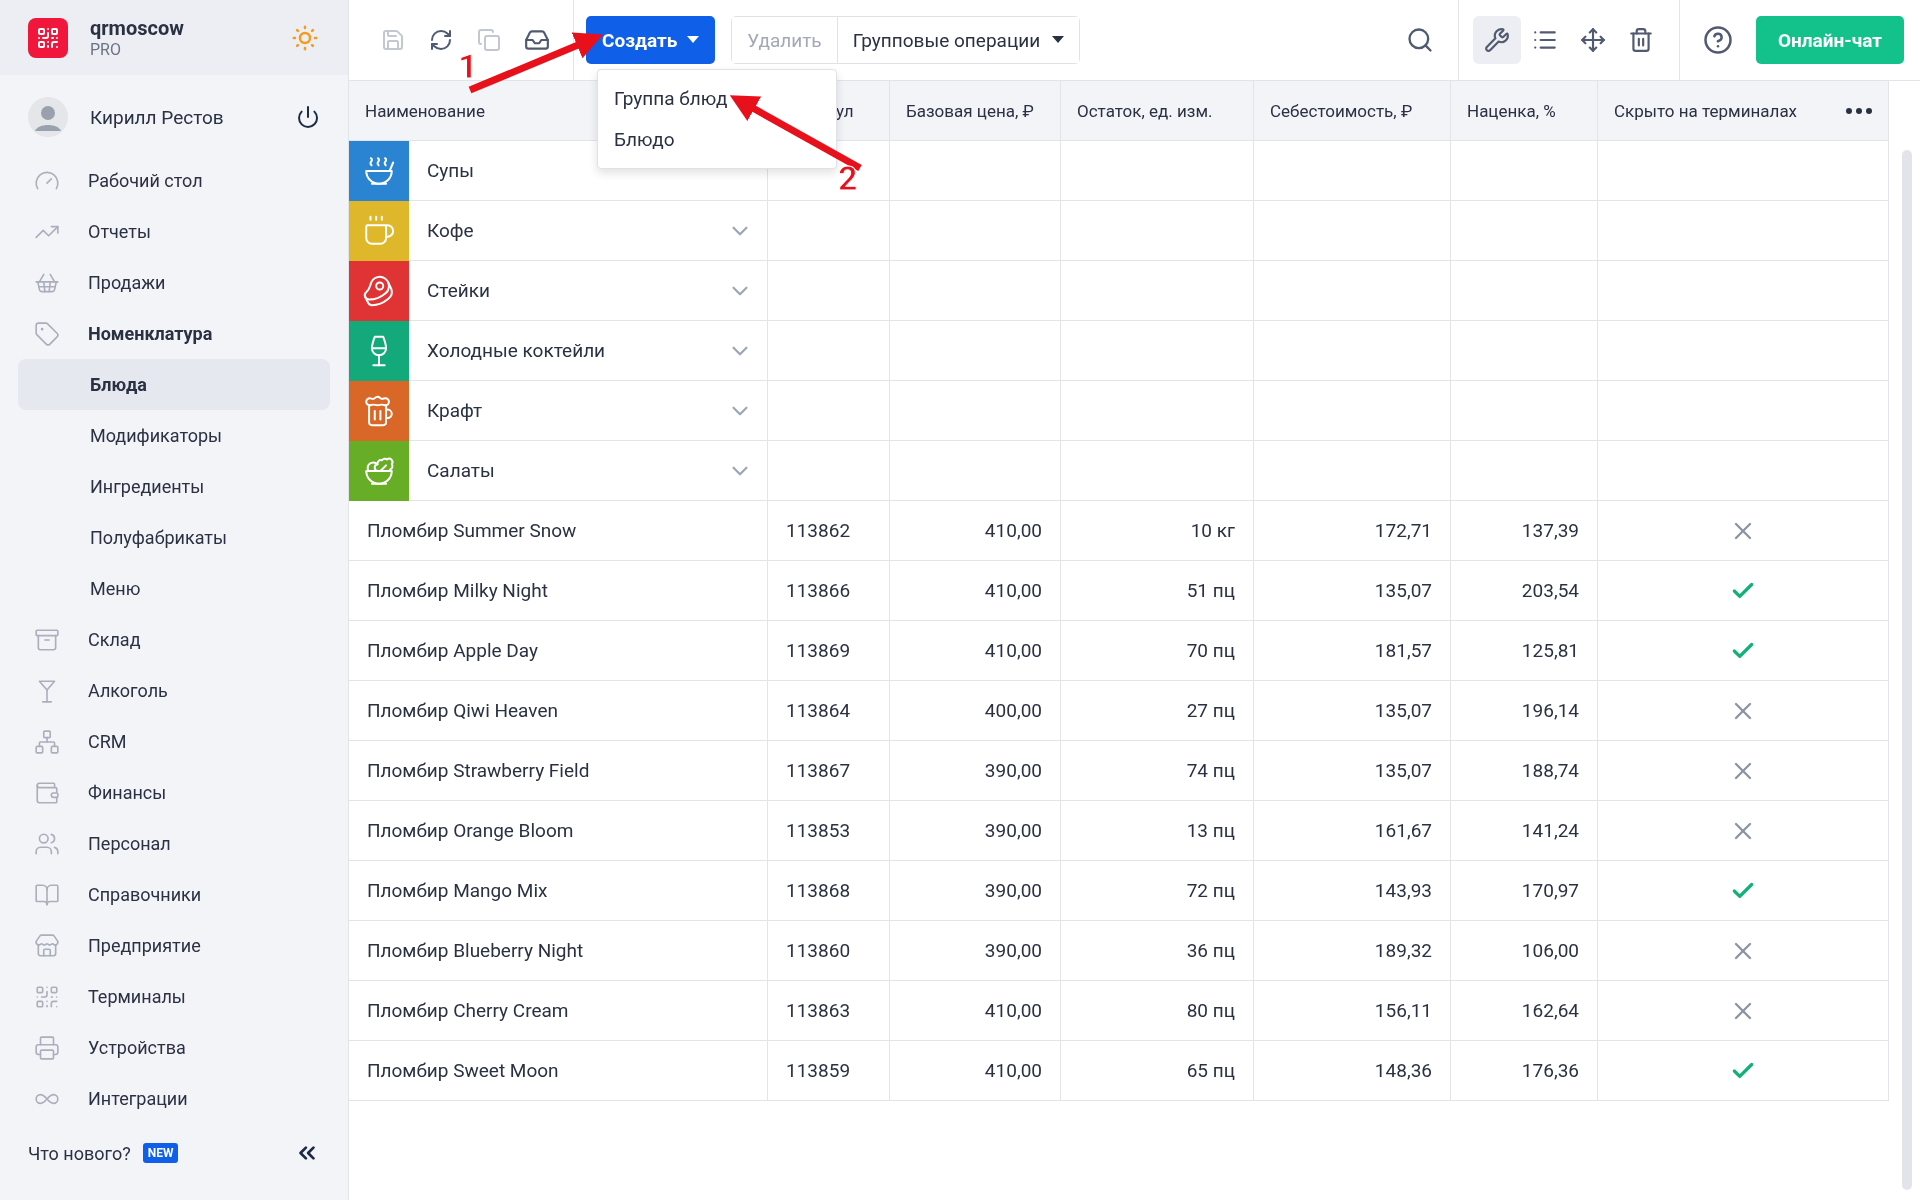 The width and height of the screenshot is (1920, 1200). I want to click on nav-item: Продажи, so click(174, 283).